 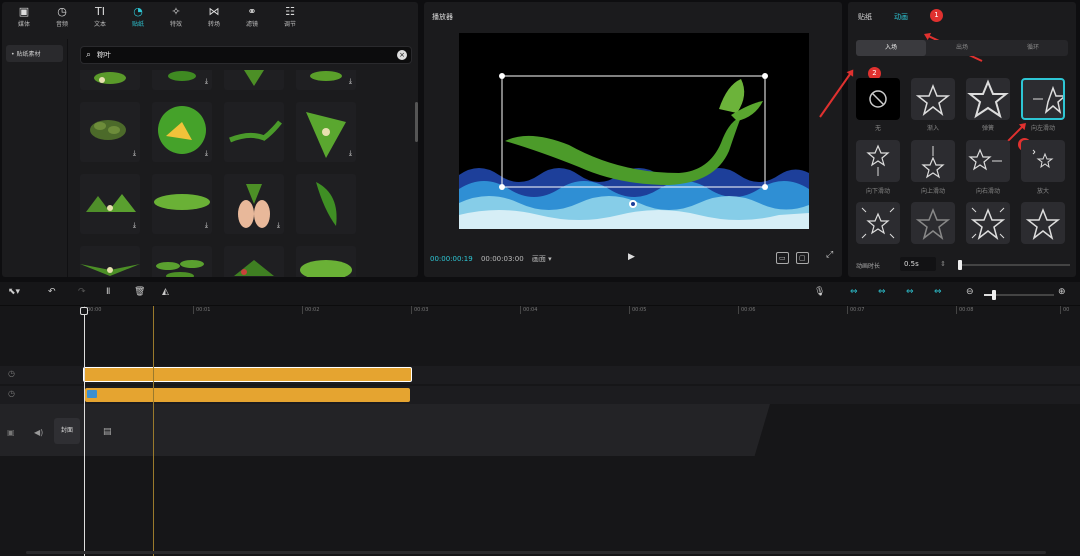 I want to click on waveform-icon: ▭, so click(x=782, y=258).